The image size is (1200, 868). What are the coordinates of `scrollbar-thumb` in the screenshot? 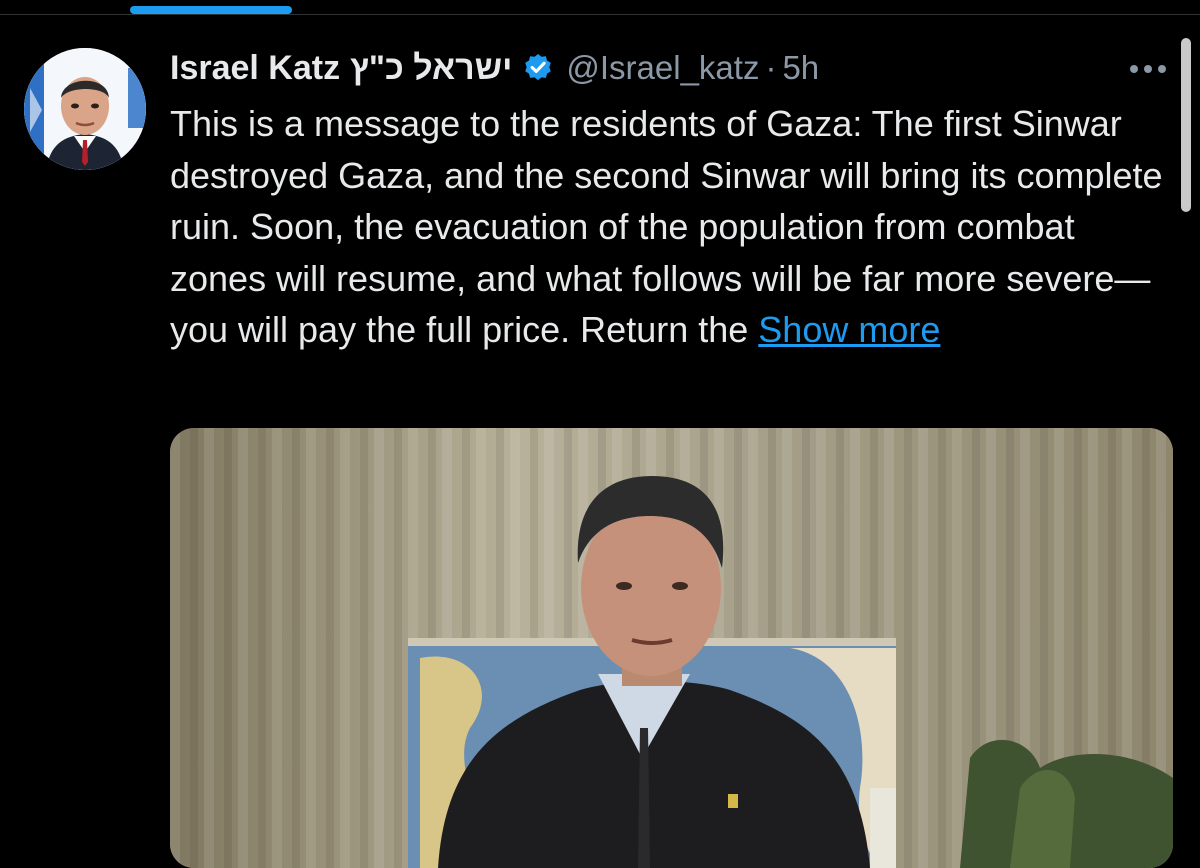 It's located at (1186, 125).